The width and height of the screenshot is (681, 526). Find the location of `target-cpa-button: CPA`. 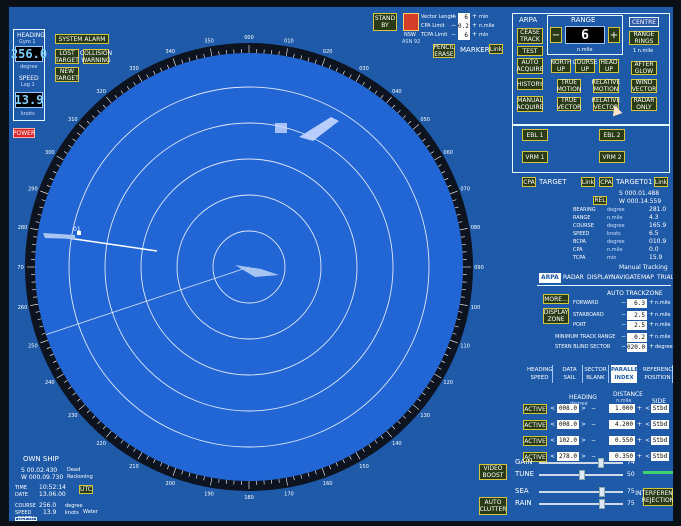

target-cpa-button: CPA is located at coordinates (529, 182).